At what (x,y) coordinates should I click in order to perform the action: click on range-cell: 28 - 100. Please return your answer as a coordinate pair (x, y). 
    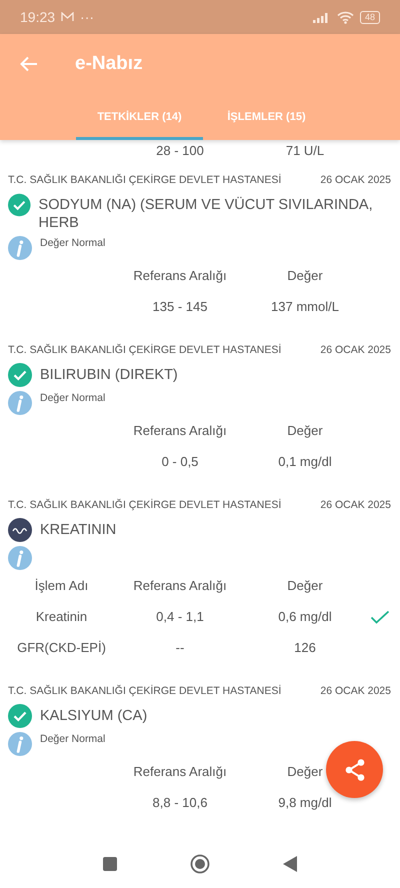
    Looking at the image, I should click on (180, 150).